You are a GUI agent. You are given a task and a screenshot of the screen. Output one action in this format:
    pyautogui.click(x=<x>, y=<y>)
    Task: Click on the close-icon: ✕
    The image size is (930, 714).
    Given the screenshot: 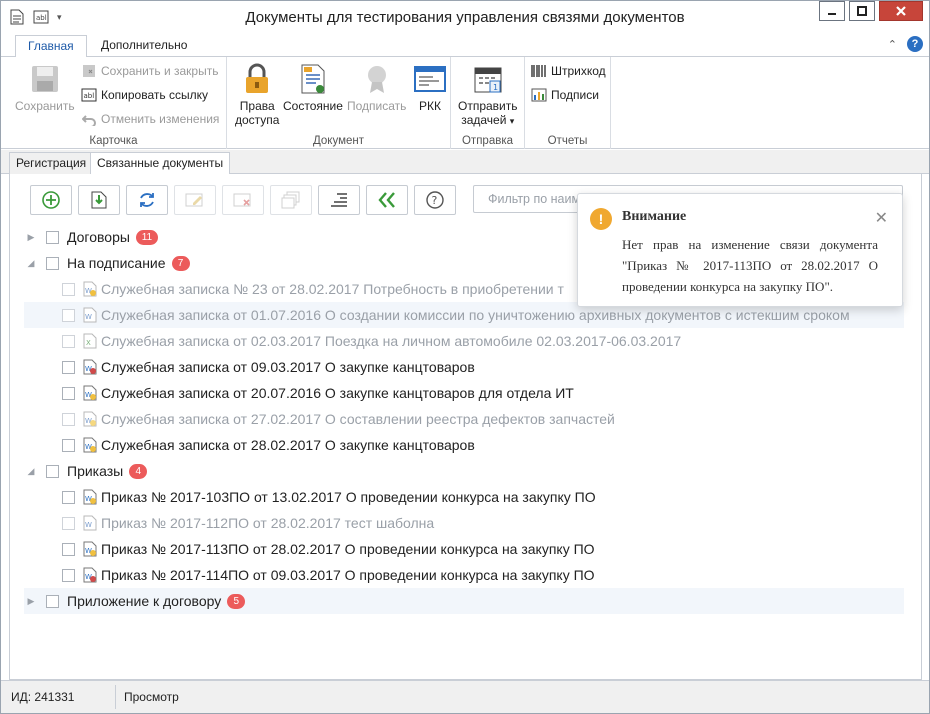 What is the action you would take?
    pyautogui.click(x=881, y=218)
    